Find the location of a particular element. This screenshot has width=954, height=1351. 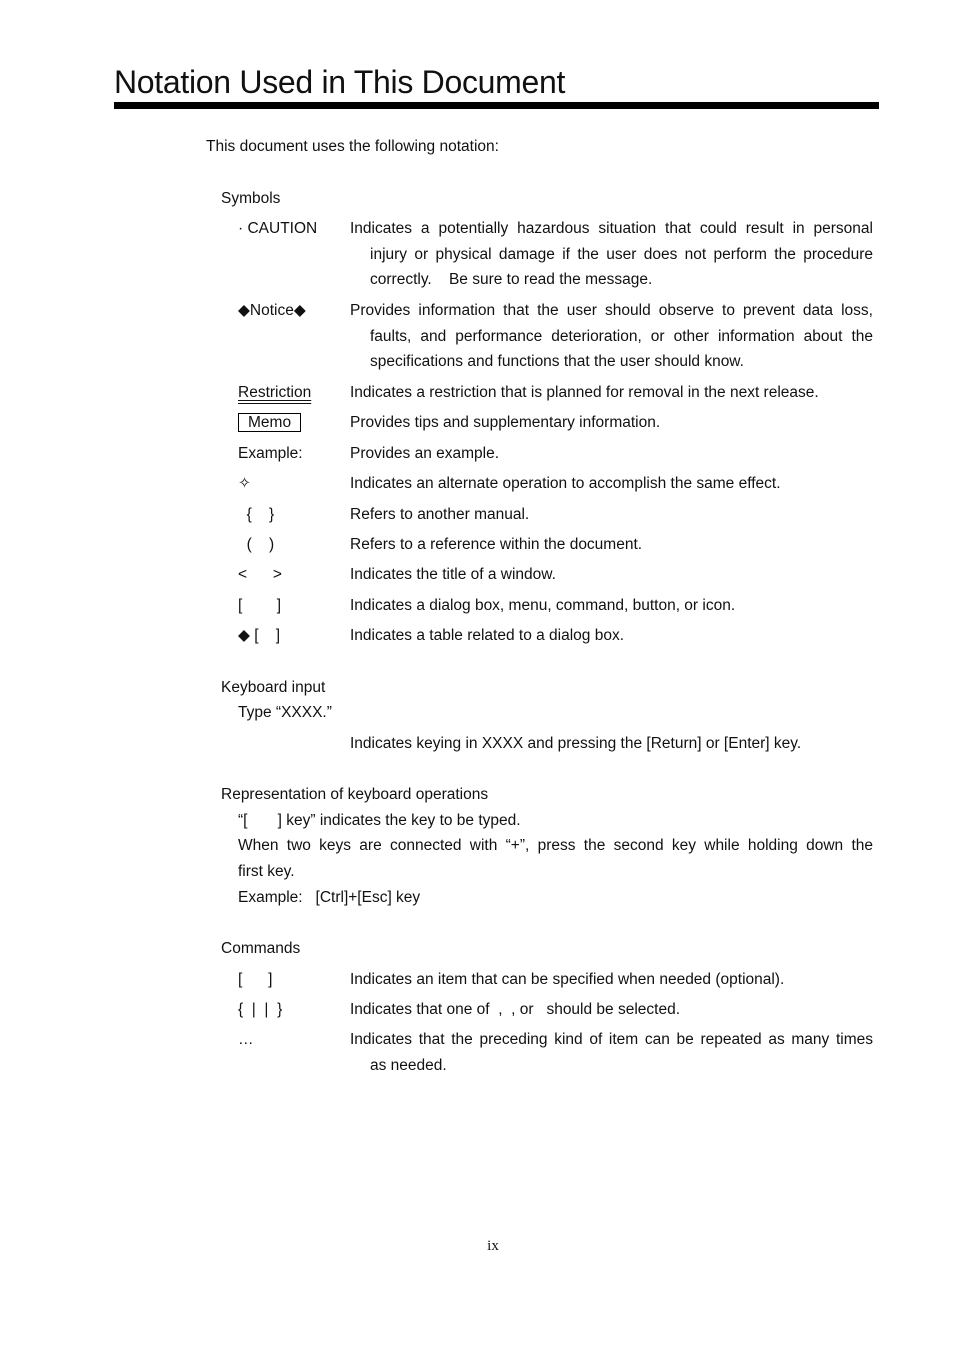

title-rule is located at coordinates (496, 105).